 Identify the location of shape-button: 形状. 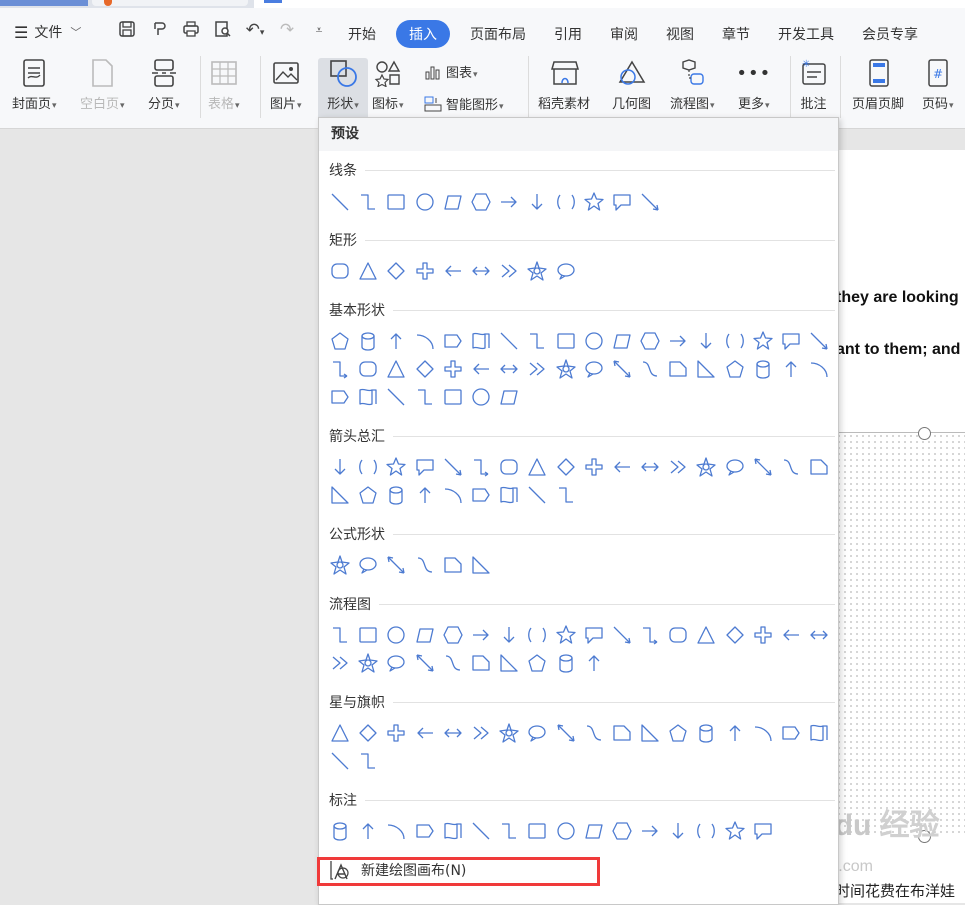
(343, 89).